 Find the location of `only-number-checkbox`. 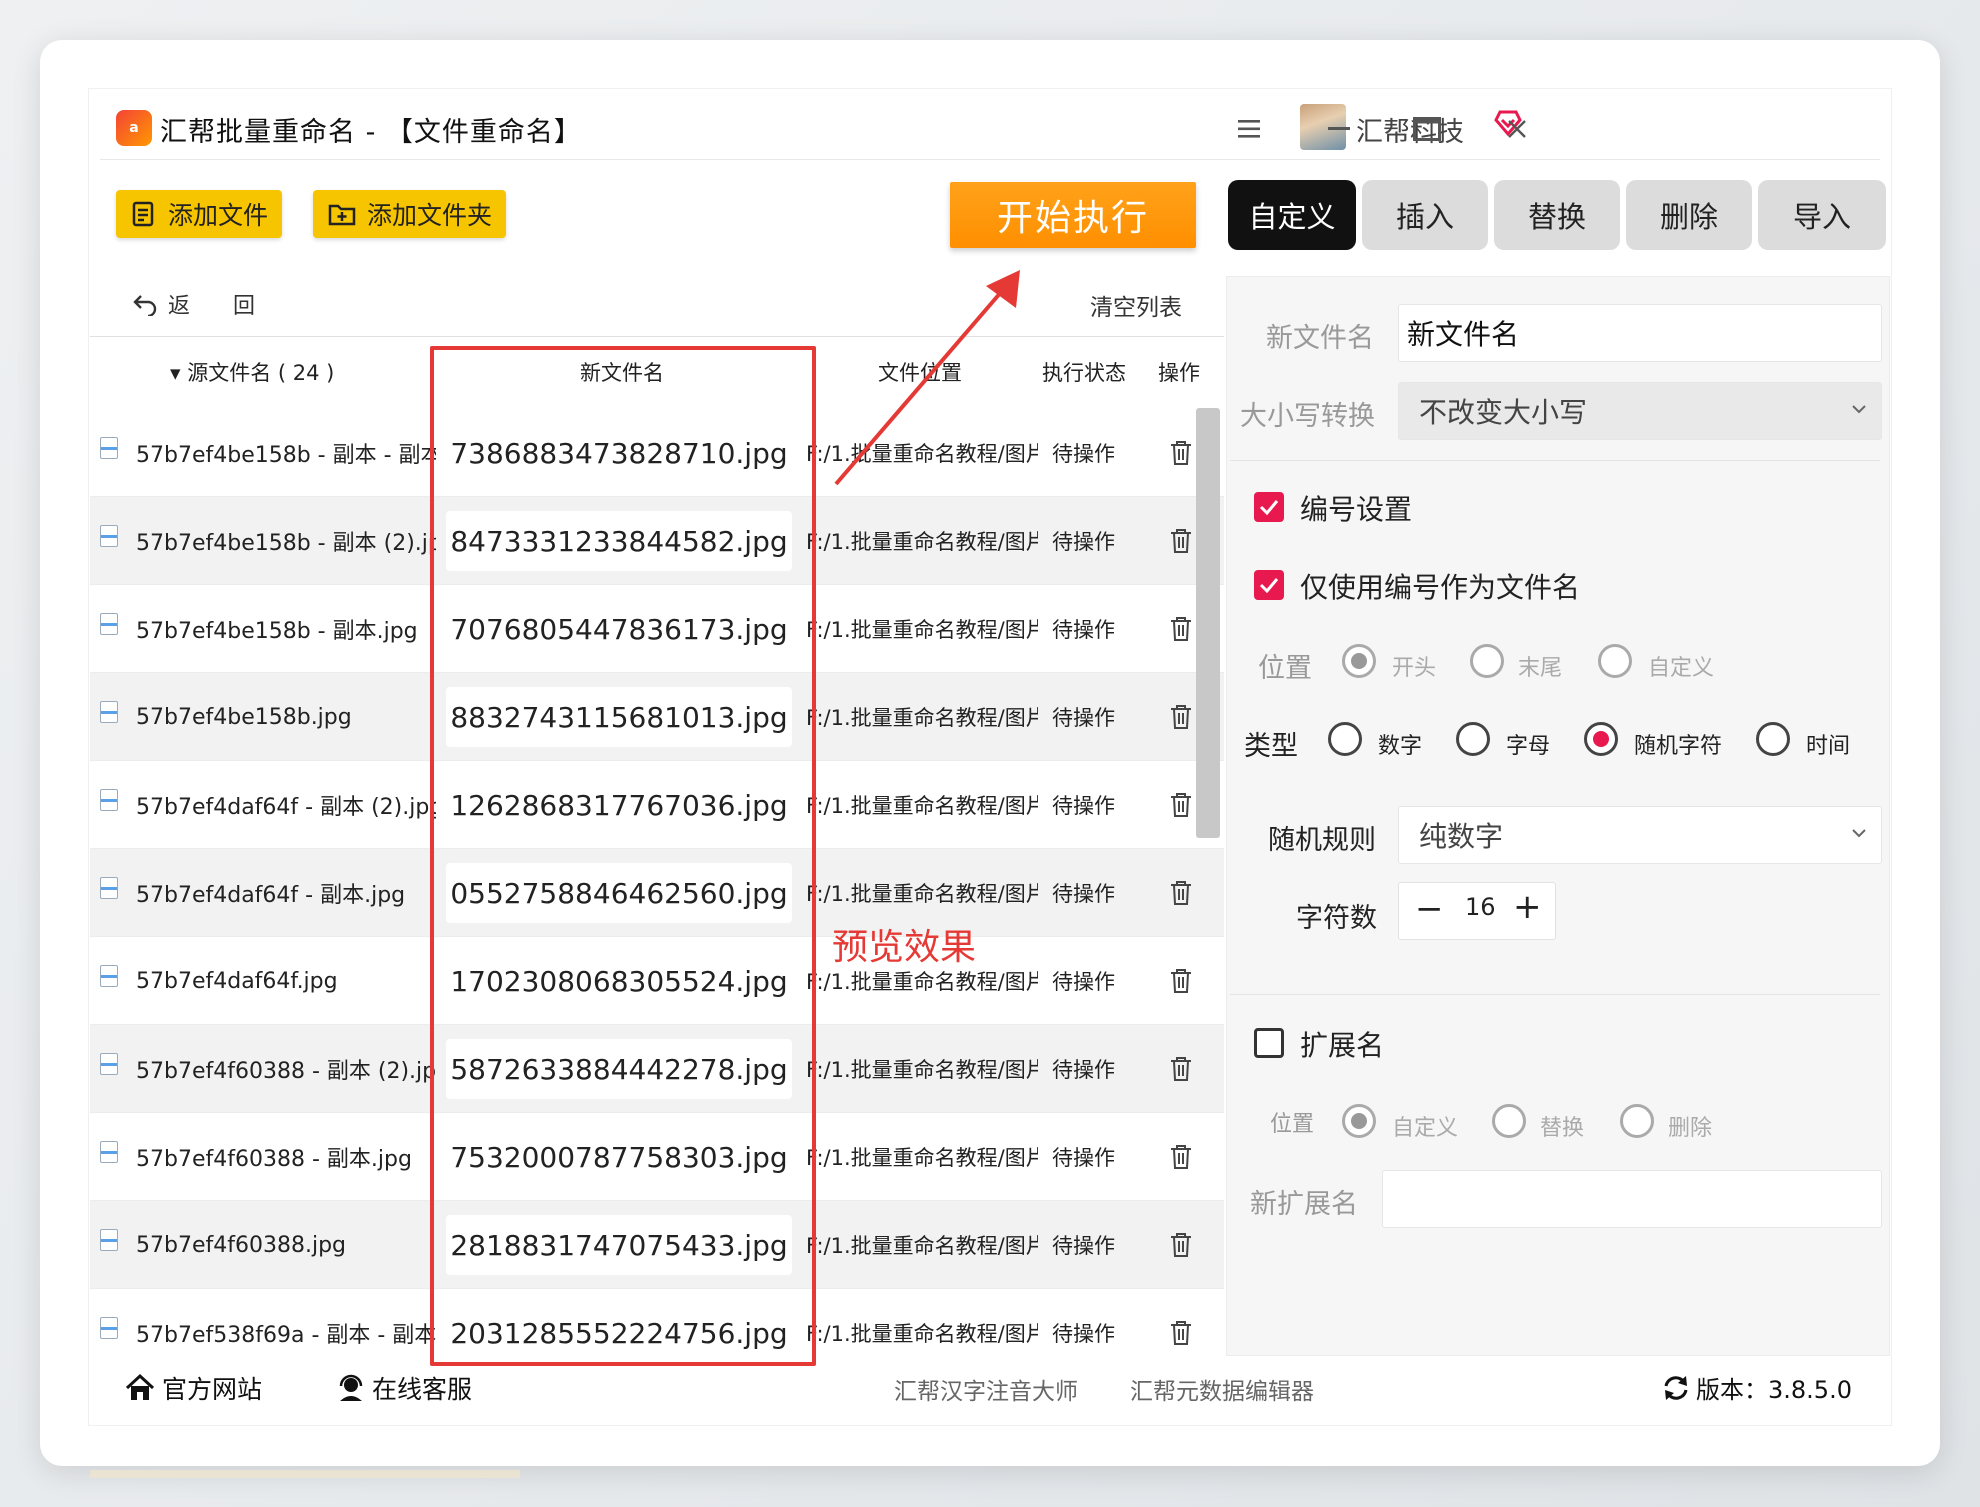

only-number-checkbox is located at coordinates (1269, 585).